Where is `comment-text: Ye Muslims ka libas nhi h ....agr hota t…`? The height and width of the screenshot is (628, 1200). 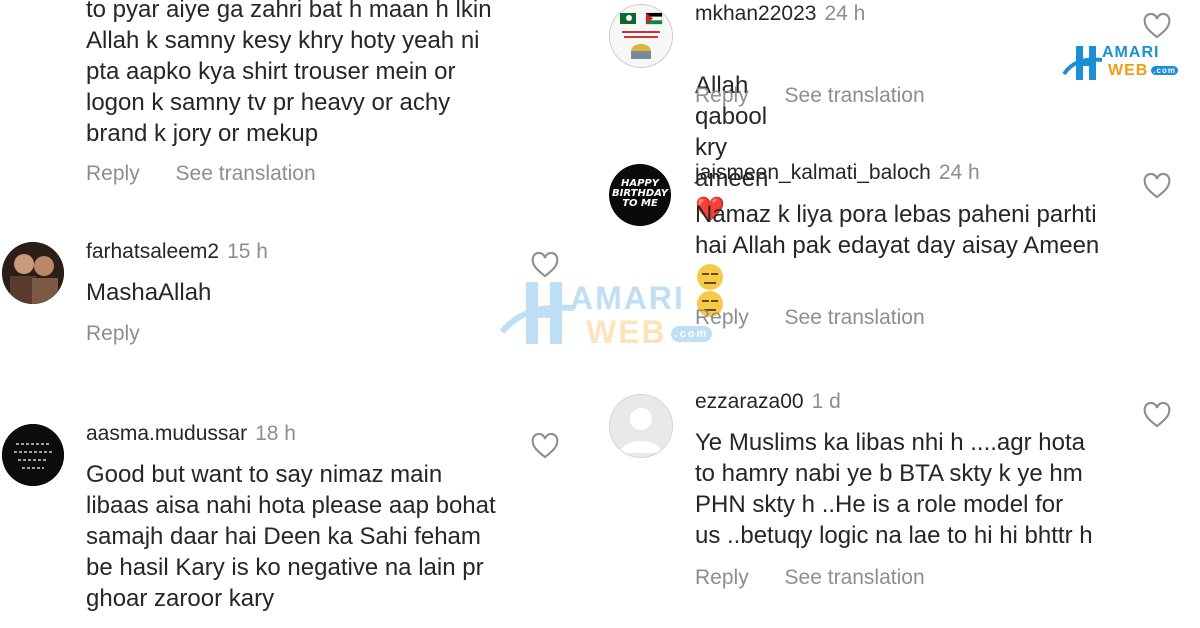 comment-text: Ye Muslims ka libas nhi h ....agr hota t… is located at coordinates (894, 489).